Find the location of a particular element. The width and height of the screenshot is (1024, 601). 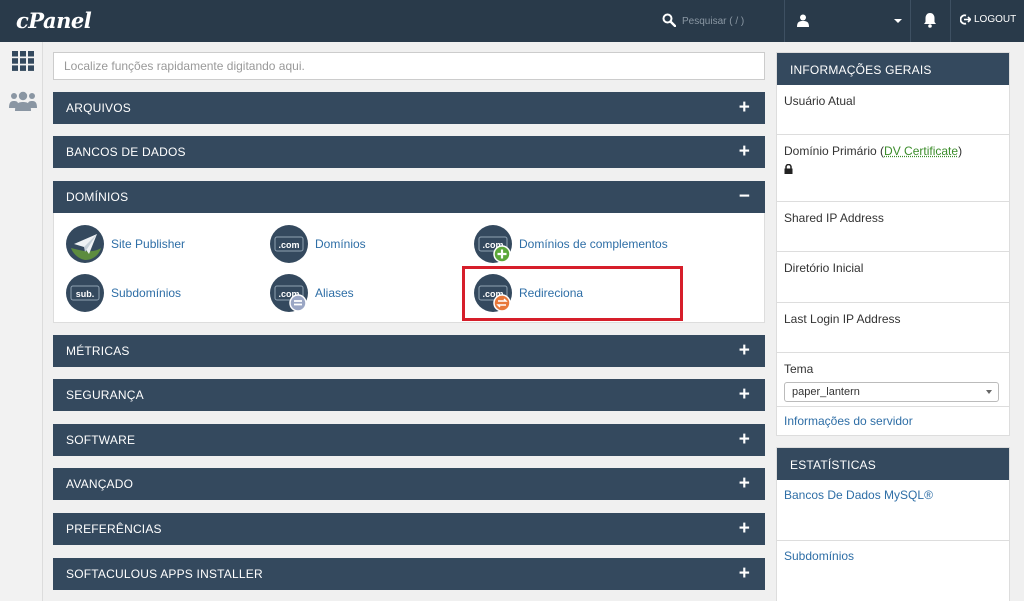

section-label: ARQUIVOS is located at coordinates (98, 108).